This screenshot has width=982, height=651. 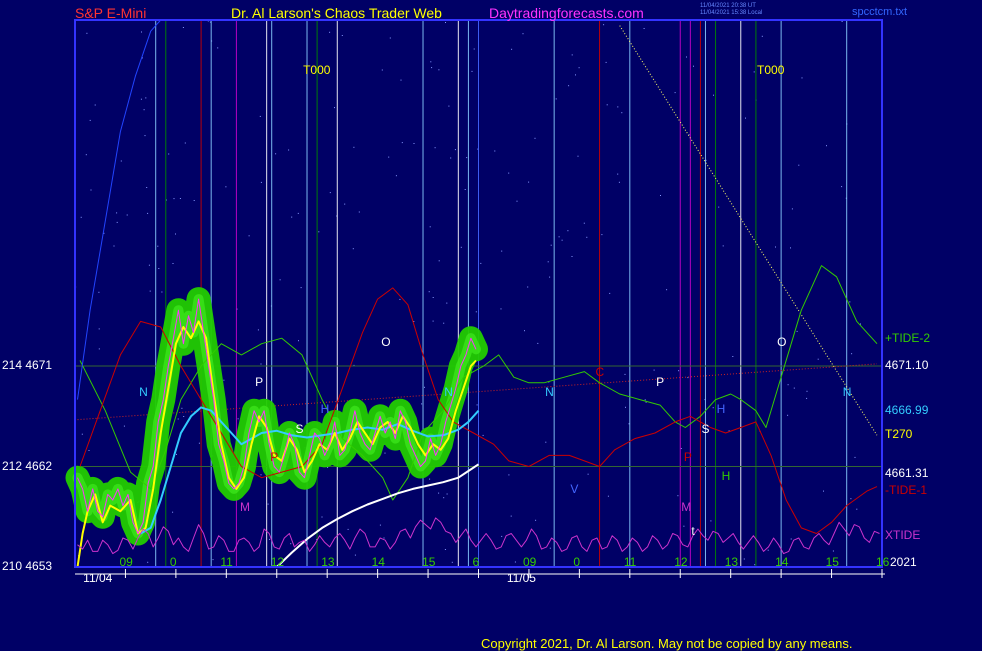 I want to click on x-tick-label: 13, so click(x=731, y=562).